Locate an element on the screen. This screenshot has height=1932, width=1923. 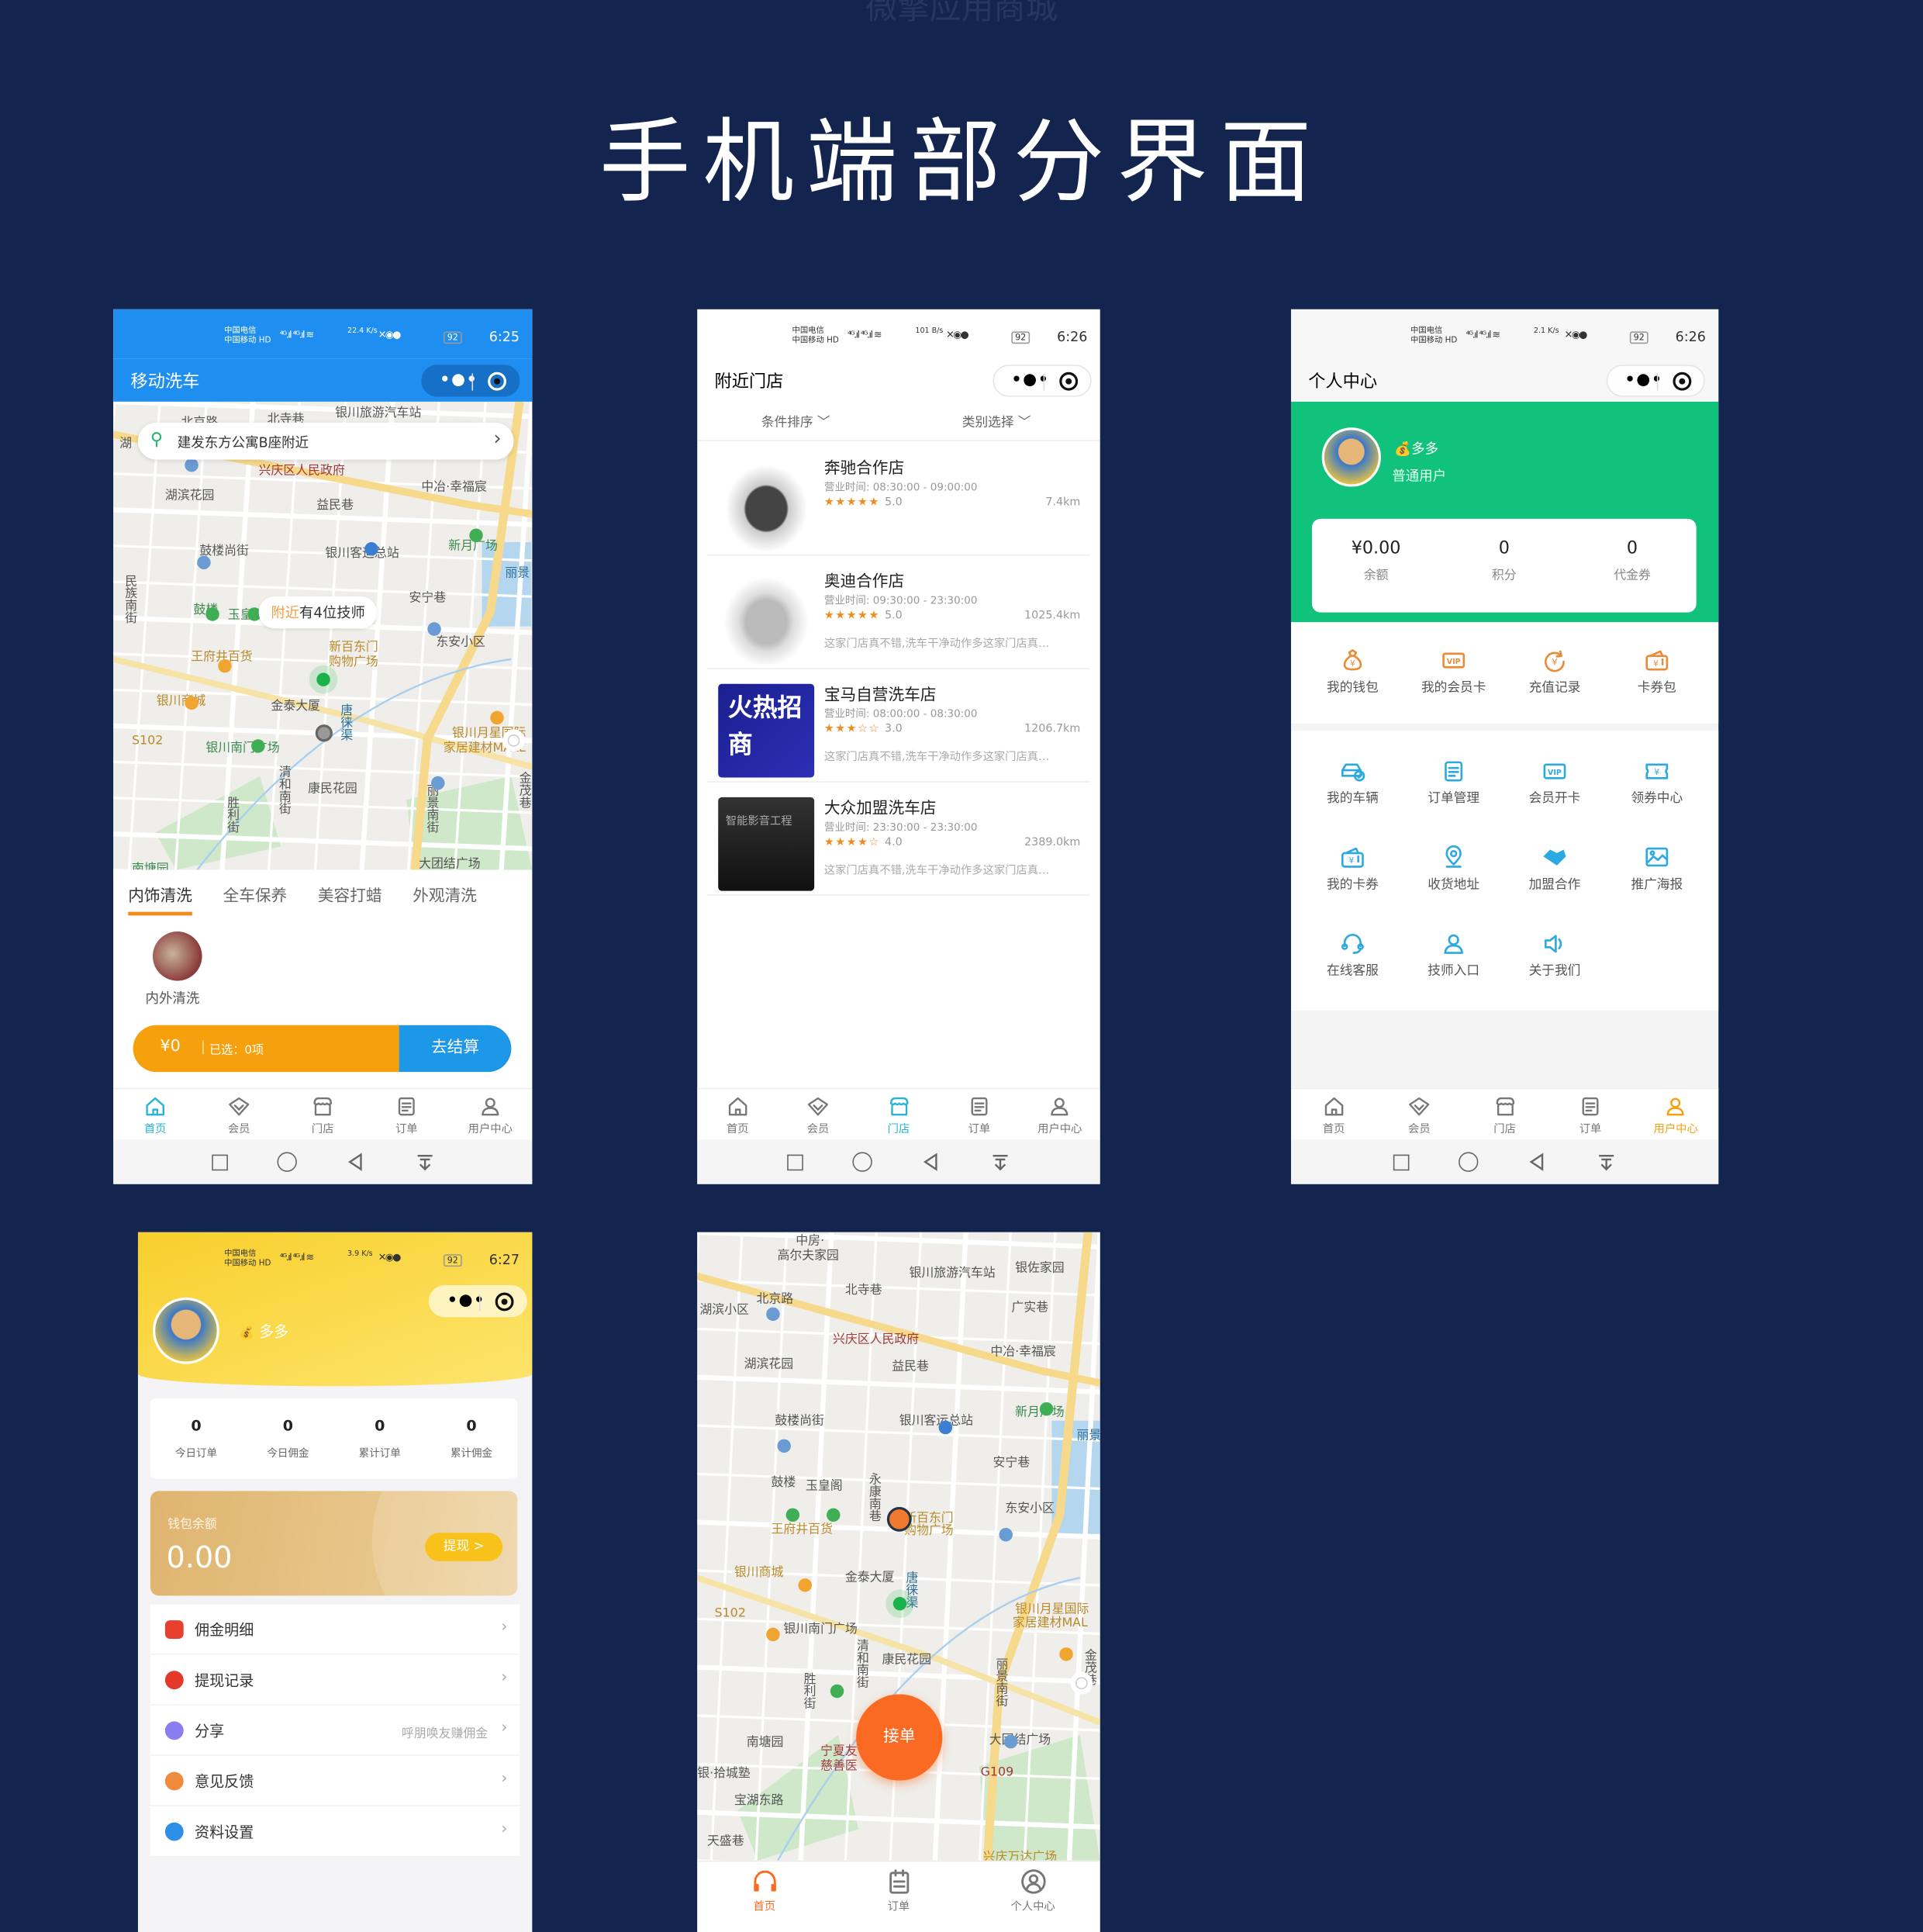
menu-user: 技师入口 is located at coordinates (1453, 955).